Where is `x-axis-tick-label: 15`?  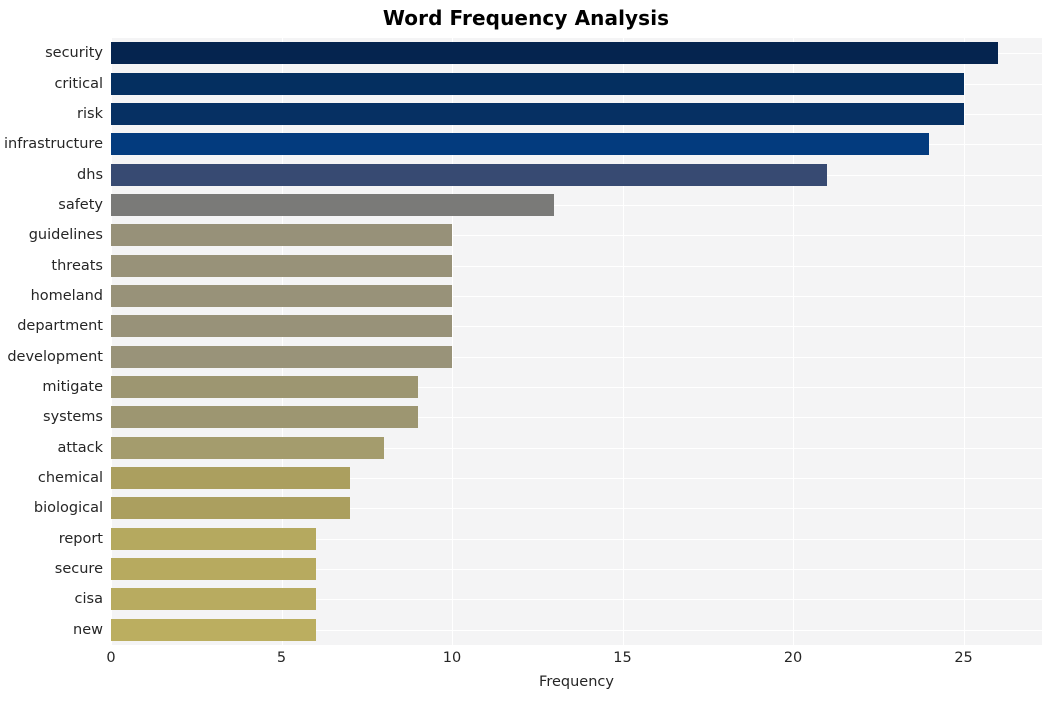 x-axis-tick-label: 15 is located at coordinates (622, 658).